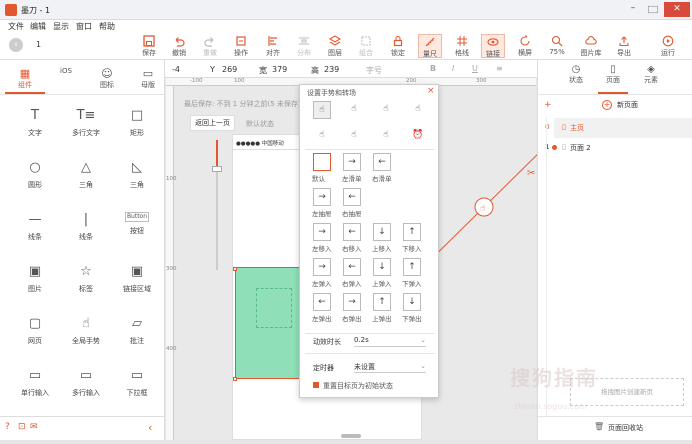 The width and height of the screenshot is (692, 444). What do you see at coordinates (16, 45) in the screenshot?
I see `back-nav-icon: ‹` at bounding box center [16, 45].